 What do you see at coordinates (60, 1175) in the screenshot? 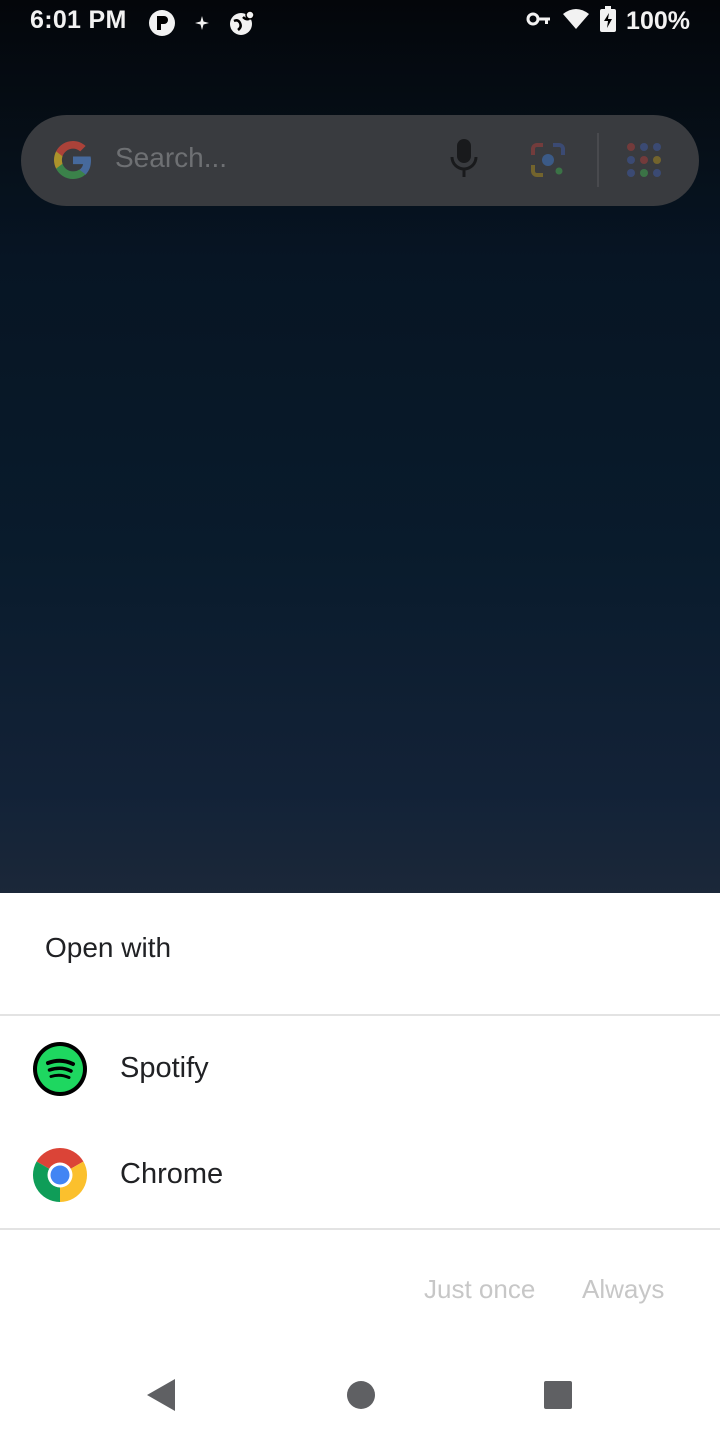
I see `chrome-icon` at bounding box center [60, 1175].